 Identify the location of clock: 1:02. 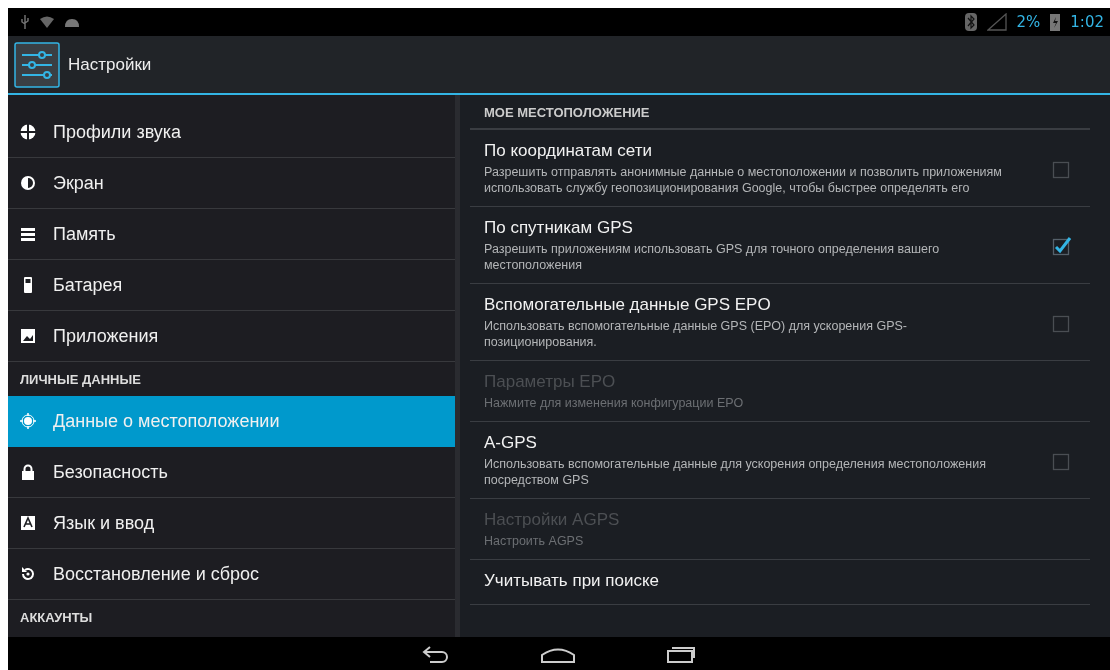
(1087, 22).